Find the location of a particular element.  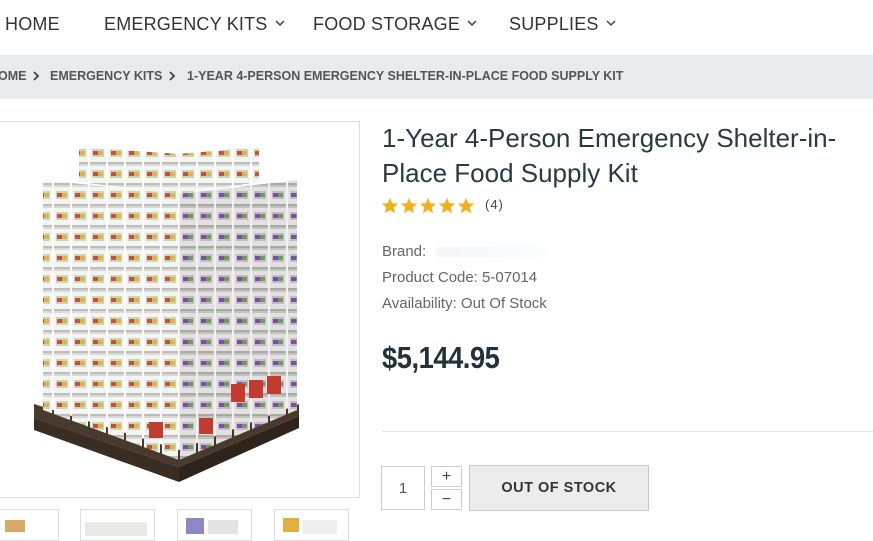

star-rating is located at coordinates (428, 207).